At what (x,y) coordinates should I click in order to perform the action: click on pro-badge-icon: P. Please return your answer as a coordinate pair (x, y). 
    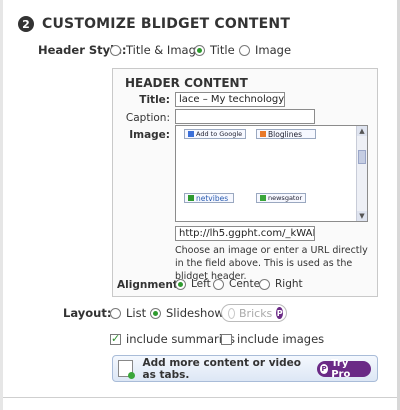
    Looking at the image, I should click on (279, 313).